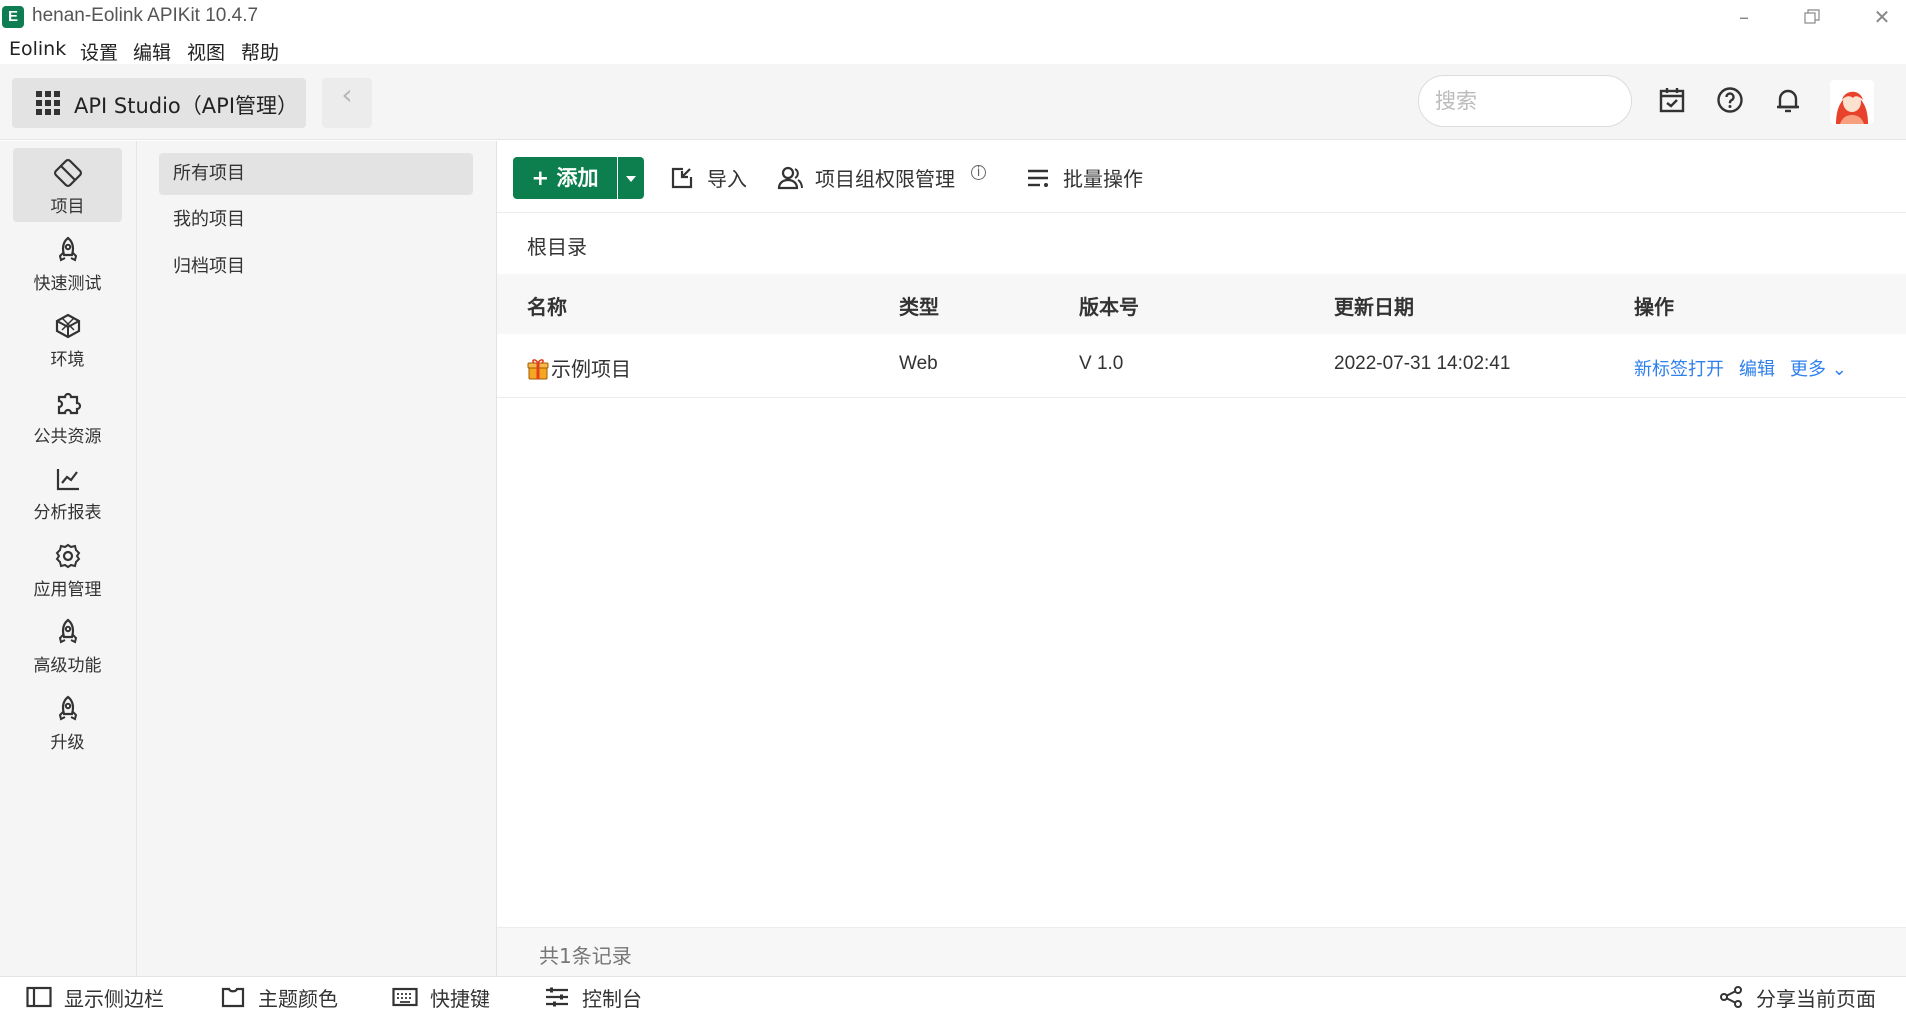 This screenshot has height=1012, width=1906. I want to click on add-button: + 添加, so click(565, 178).